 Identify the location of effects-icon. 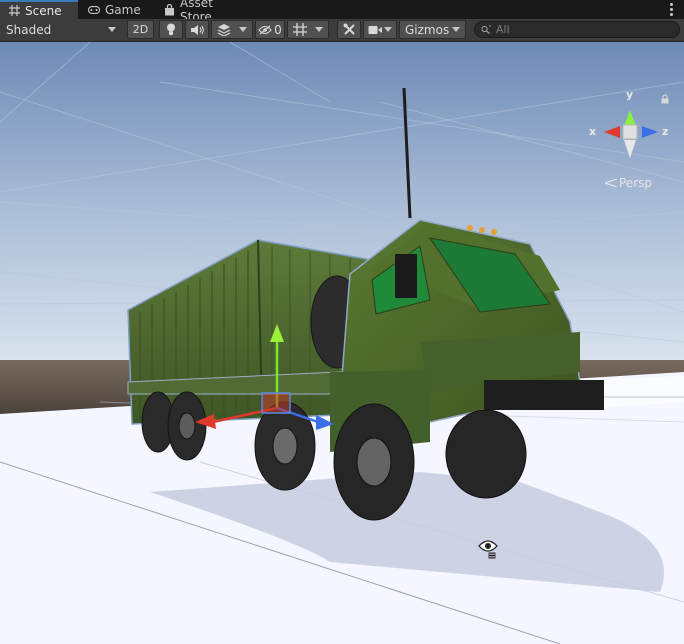
(224, 30).